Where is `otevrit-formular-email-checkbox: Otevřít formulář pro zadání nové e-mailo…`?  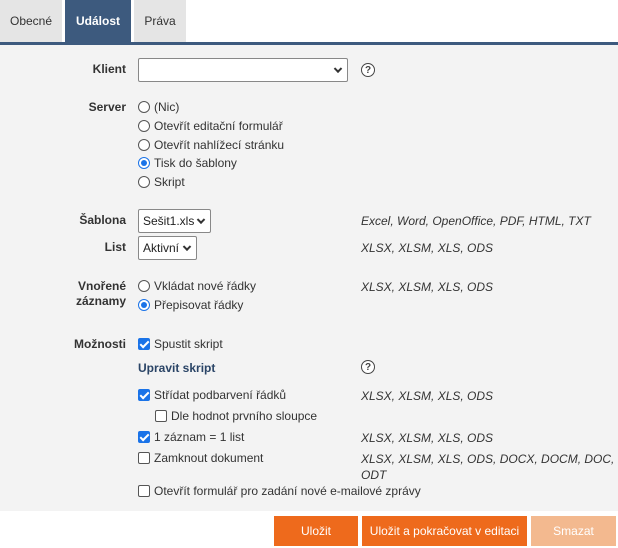
otevrit-formular-email-checkbox: Otevřít formulář pro zadání nové e-mailo… is located at coordinates (279, 491).